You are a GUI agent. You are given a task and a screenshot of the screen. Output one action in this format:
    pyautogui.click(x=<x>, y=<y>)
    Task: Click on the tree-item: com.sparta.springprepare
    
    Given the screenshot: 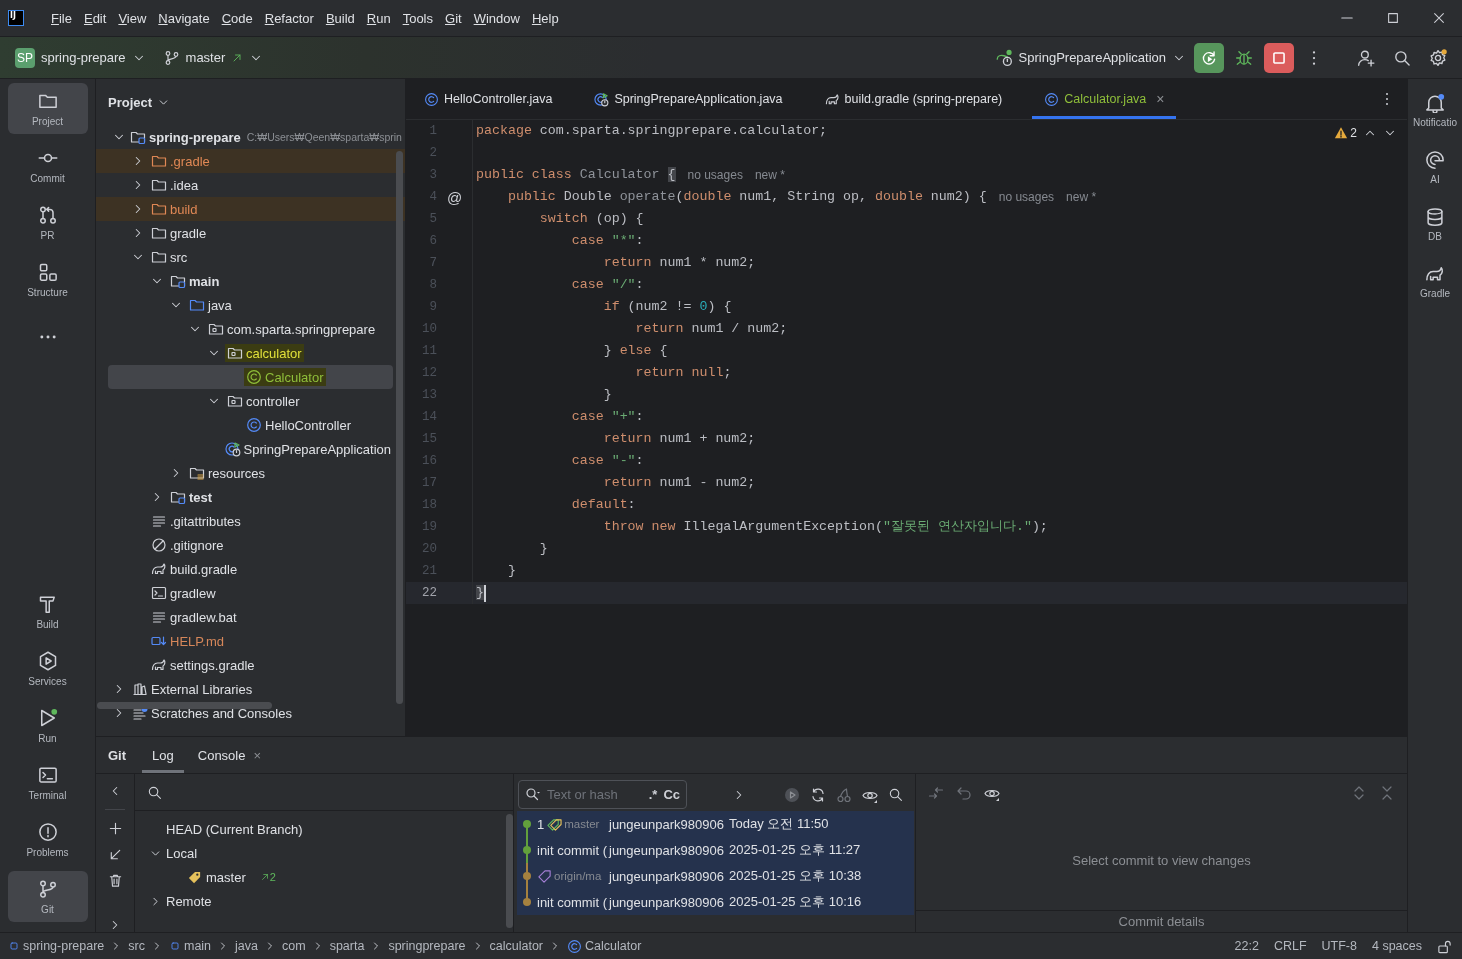 What is the action you would take?
    pyautogui.click(x=250, y=329)
    